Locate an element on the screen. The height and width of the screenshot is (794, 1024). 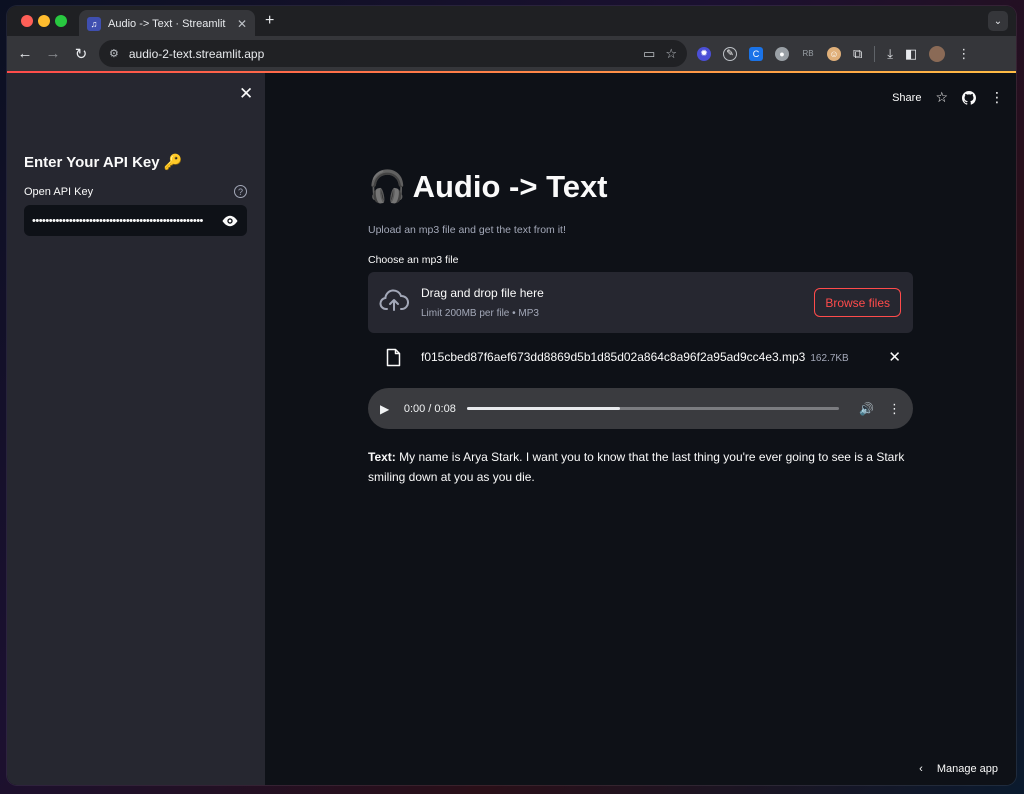
maximize-window-button is located at coordinates (61, 21).